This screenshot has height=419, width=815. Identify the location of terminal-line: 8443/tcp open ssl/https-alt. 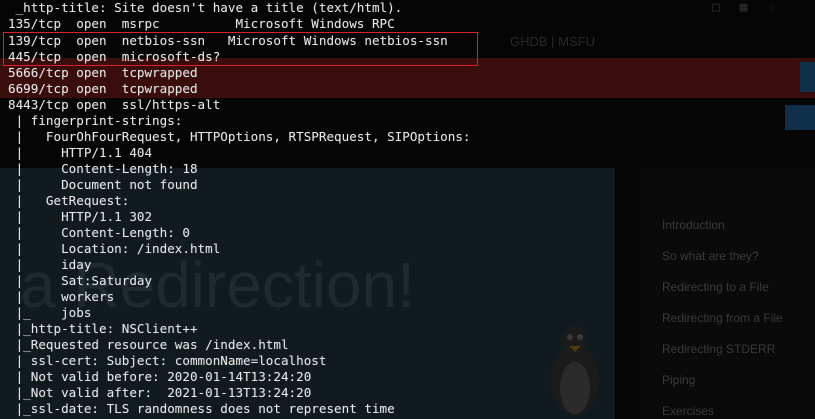
(114, 104).